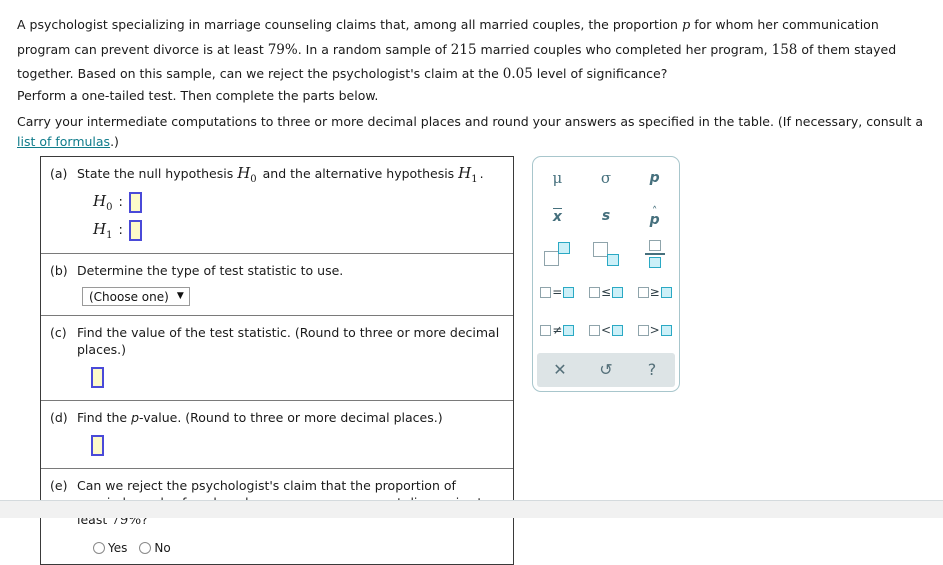 This screenshot has height=565, width=943. What do you see at coordinates (358, 173) in the screenshot?
I see `question-a-text-part2: and the alternative hypothesis` at bounding box center [358, 173].